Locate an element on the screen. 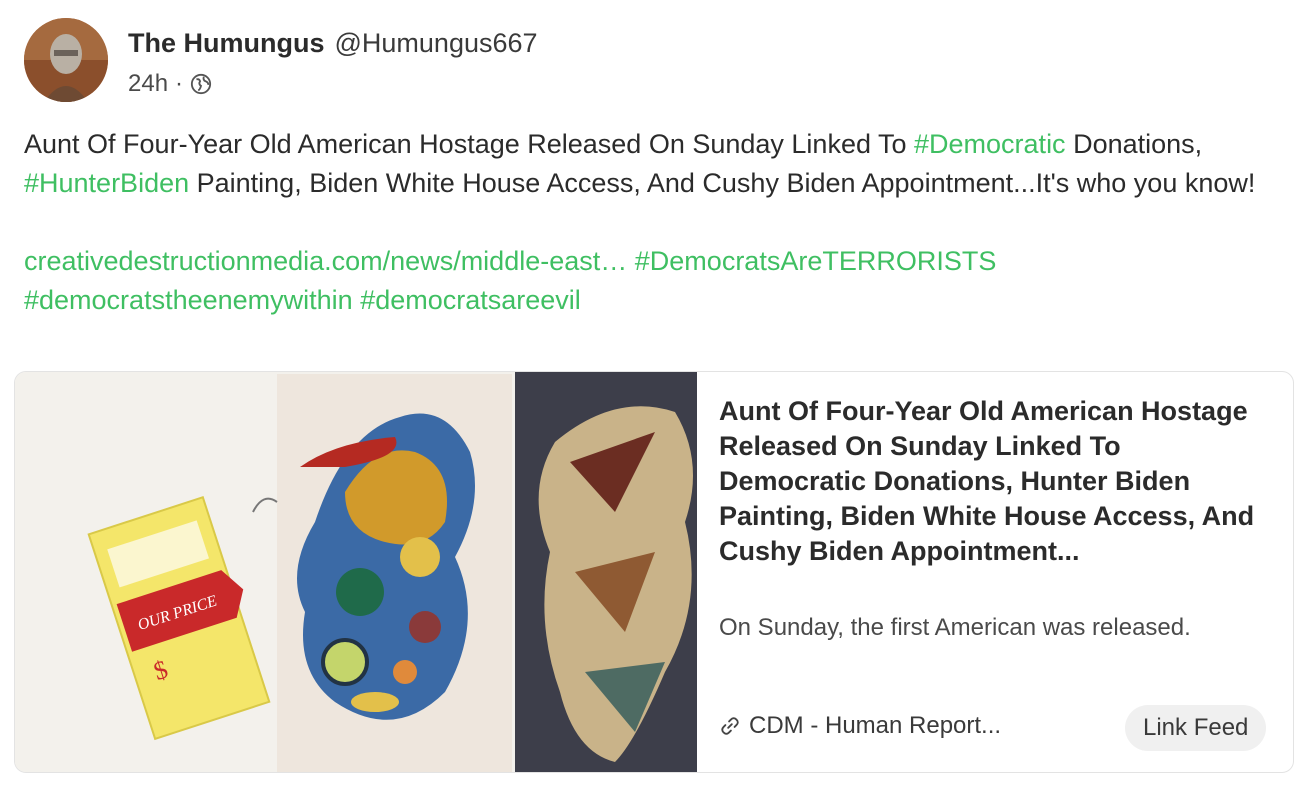 Image resolution: width=1312 pixels, height=796 pixels. avatar is located at coordinates (66, 60).